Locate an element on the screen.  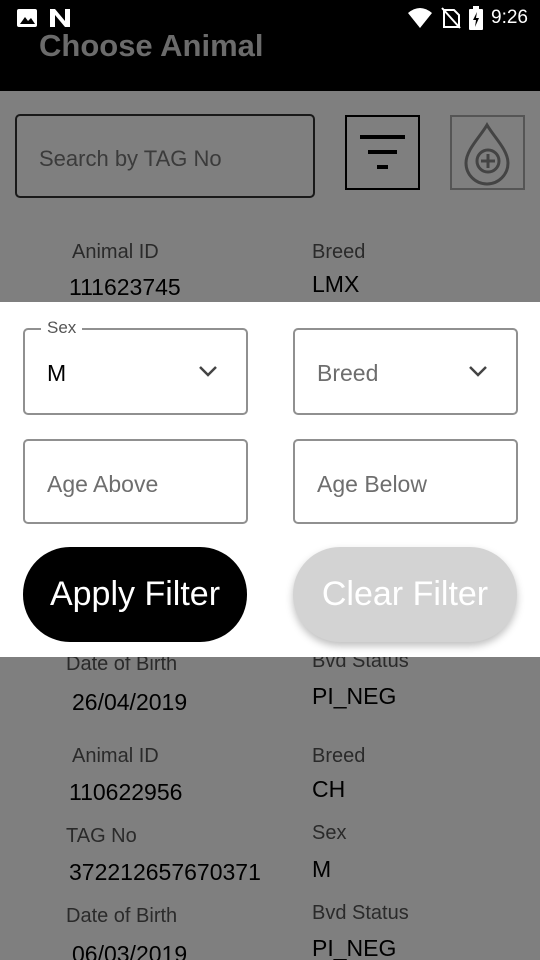
battery-charging-icon is located at coordinates (476, 18).